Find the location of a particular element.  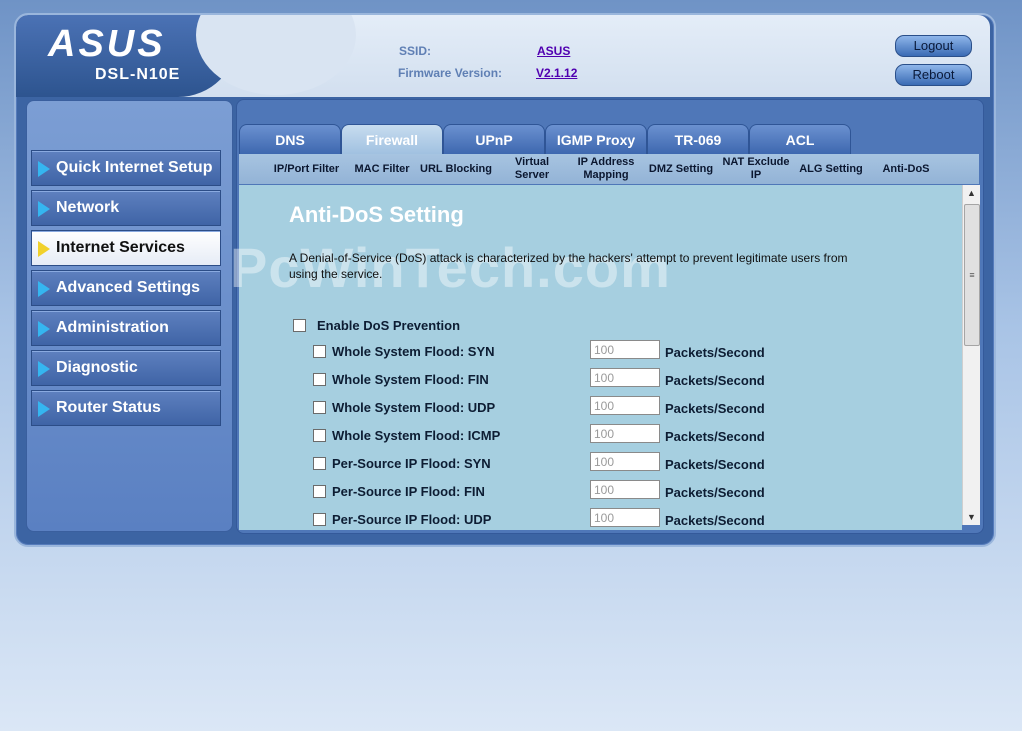

ssid-link: ASUS is located at coordinates (553, 51).